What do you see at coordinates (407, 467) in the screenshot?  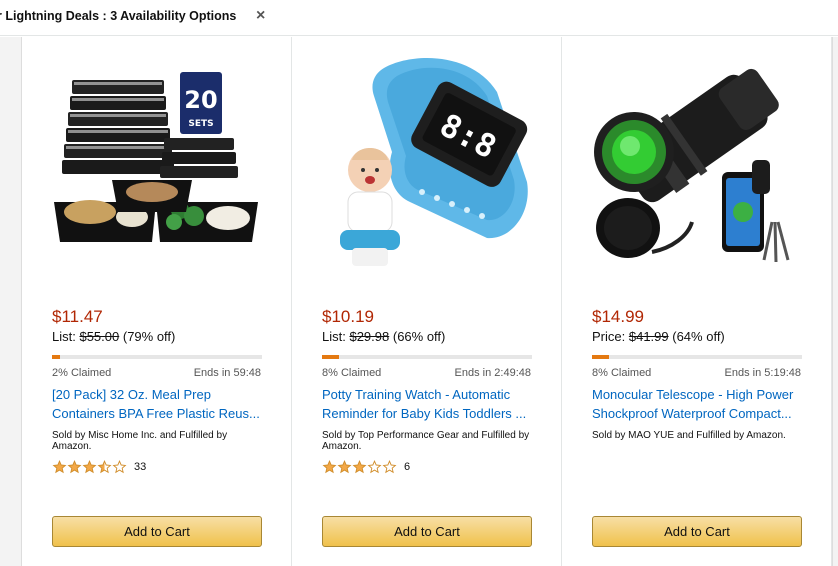 I see `review-count: 6` at bounding box center [407, 467].